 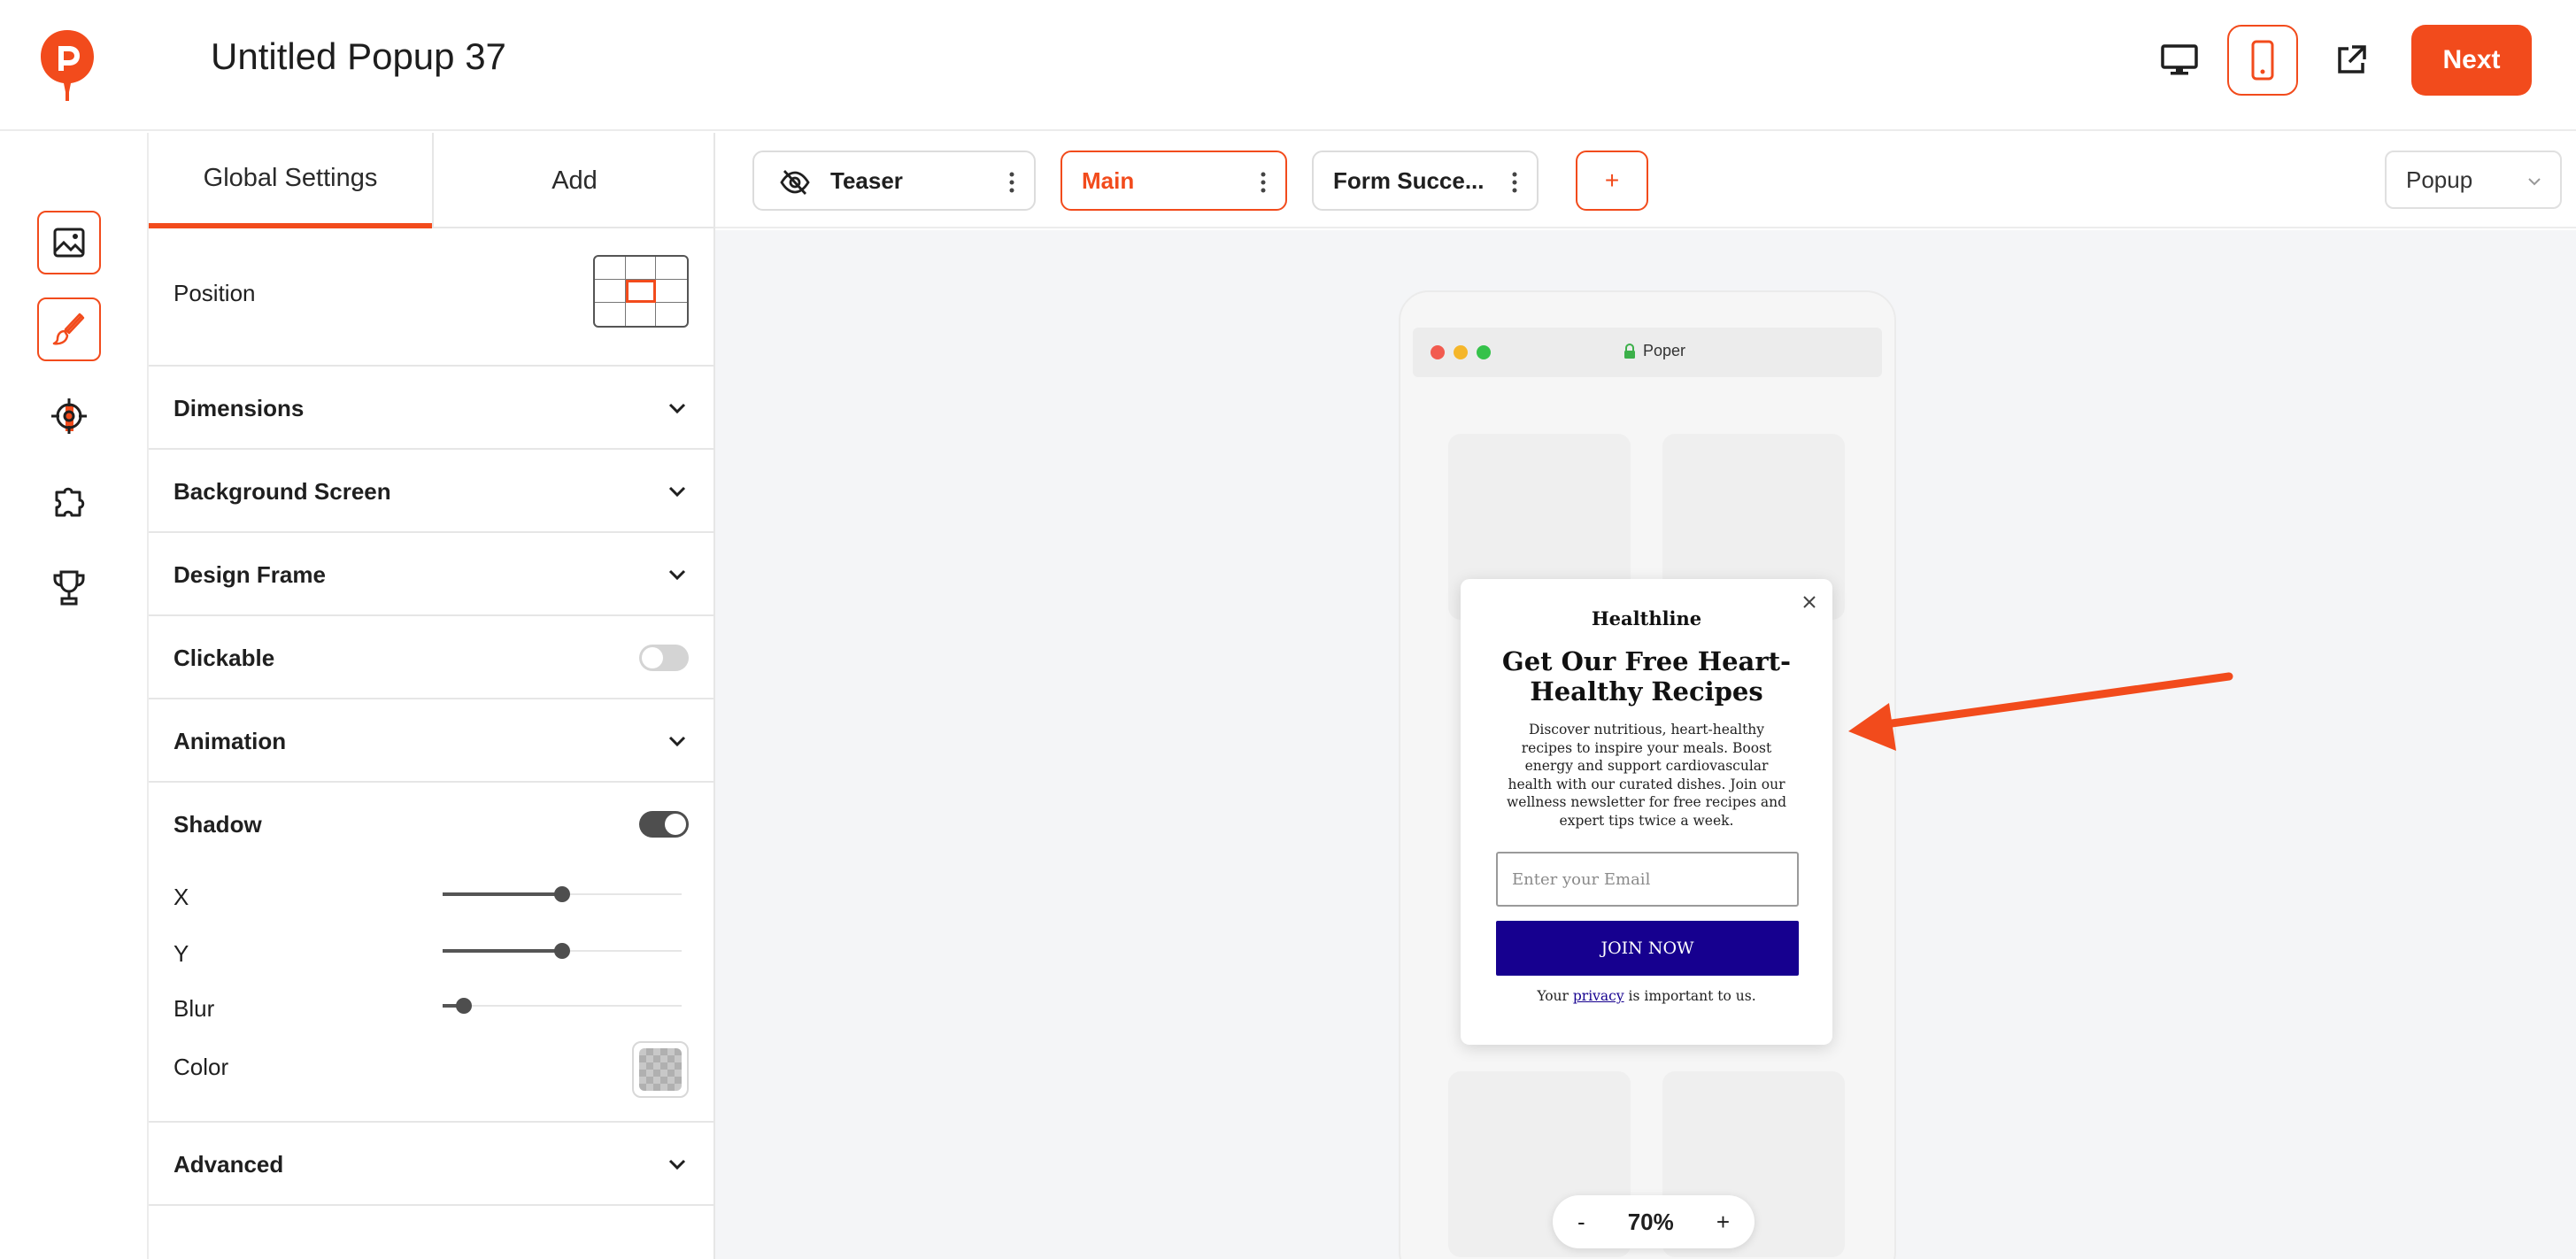 What do you see at coordinates (194, 1008) in the screenshot?
I see `shadow-blur-label: Blur` at bounding box center [194, 1008].